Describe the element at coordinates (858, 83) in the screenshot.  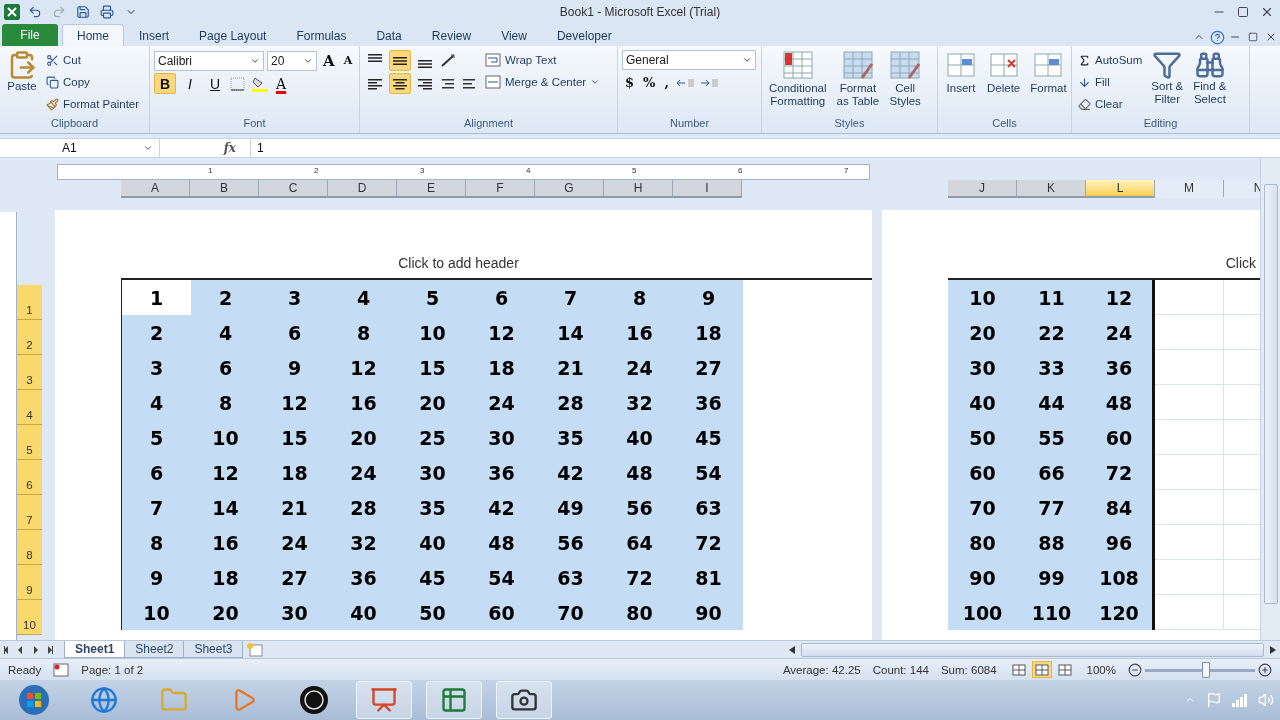
I see `style-button: Format as Table` at that location.